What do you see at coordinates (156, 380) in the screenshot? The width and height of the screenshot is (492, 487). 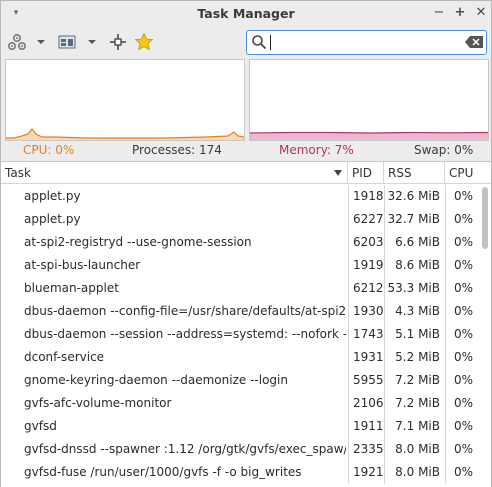 I see `task-name: gnome-keyring-daemon --daemonize --login` at bounding box center [156, 380].